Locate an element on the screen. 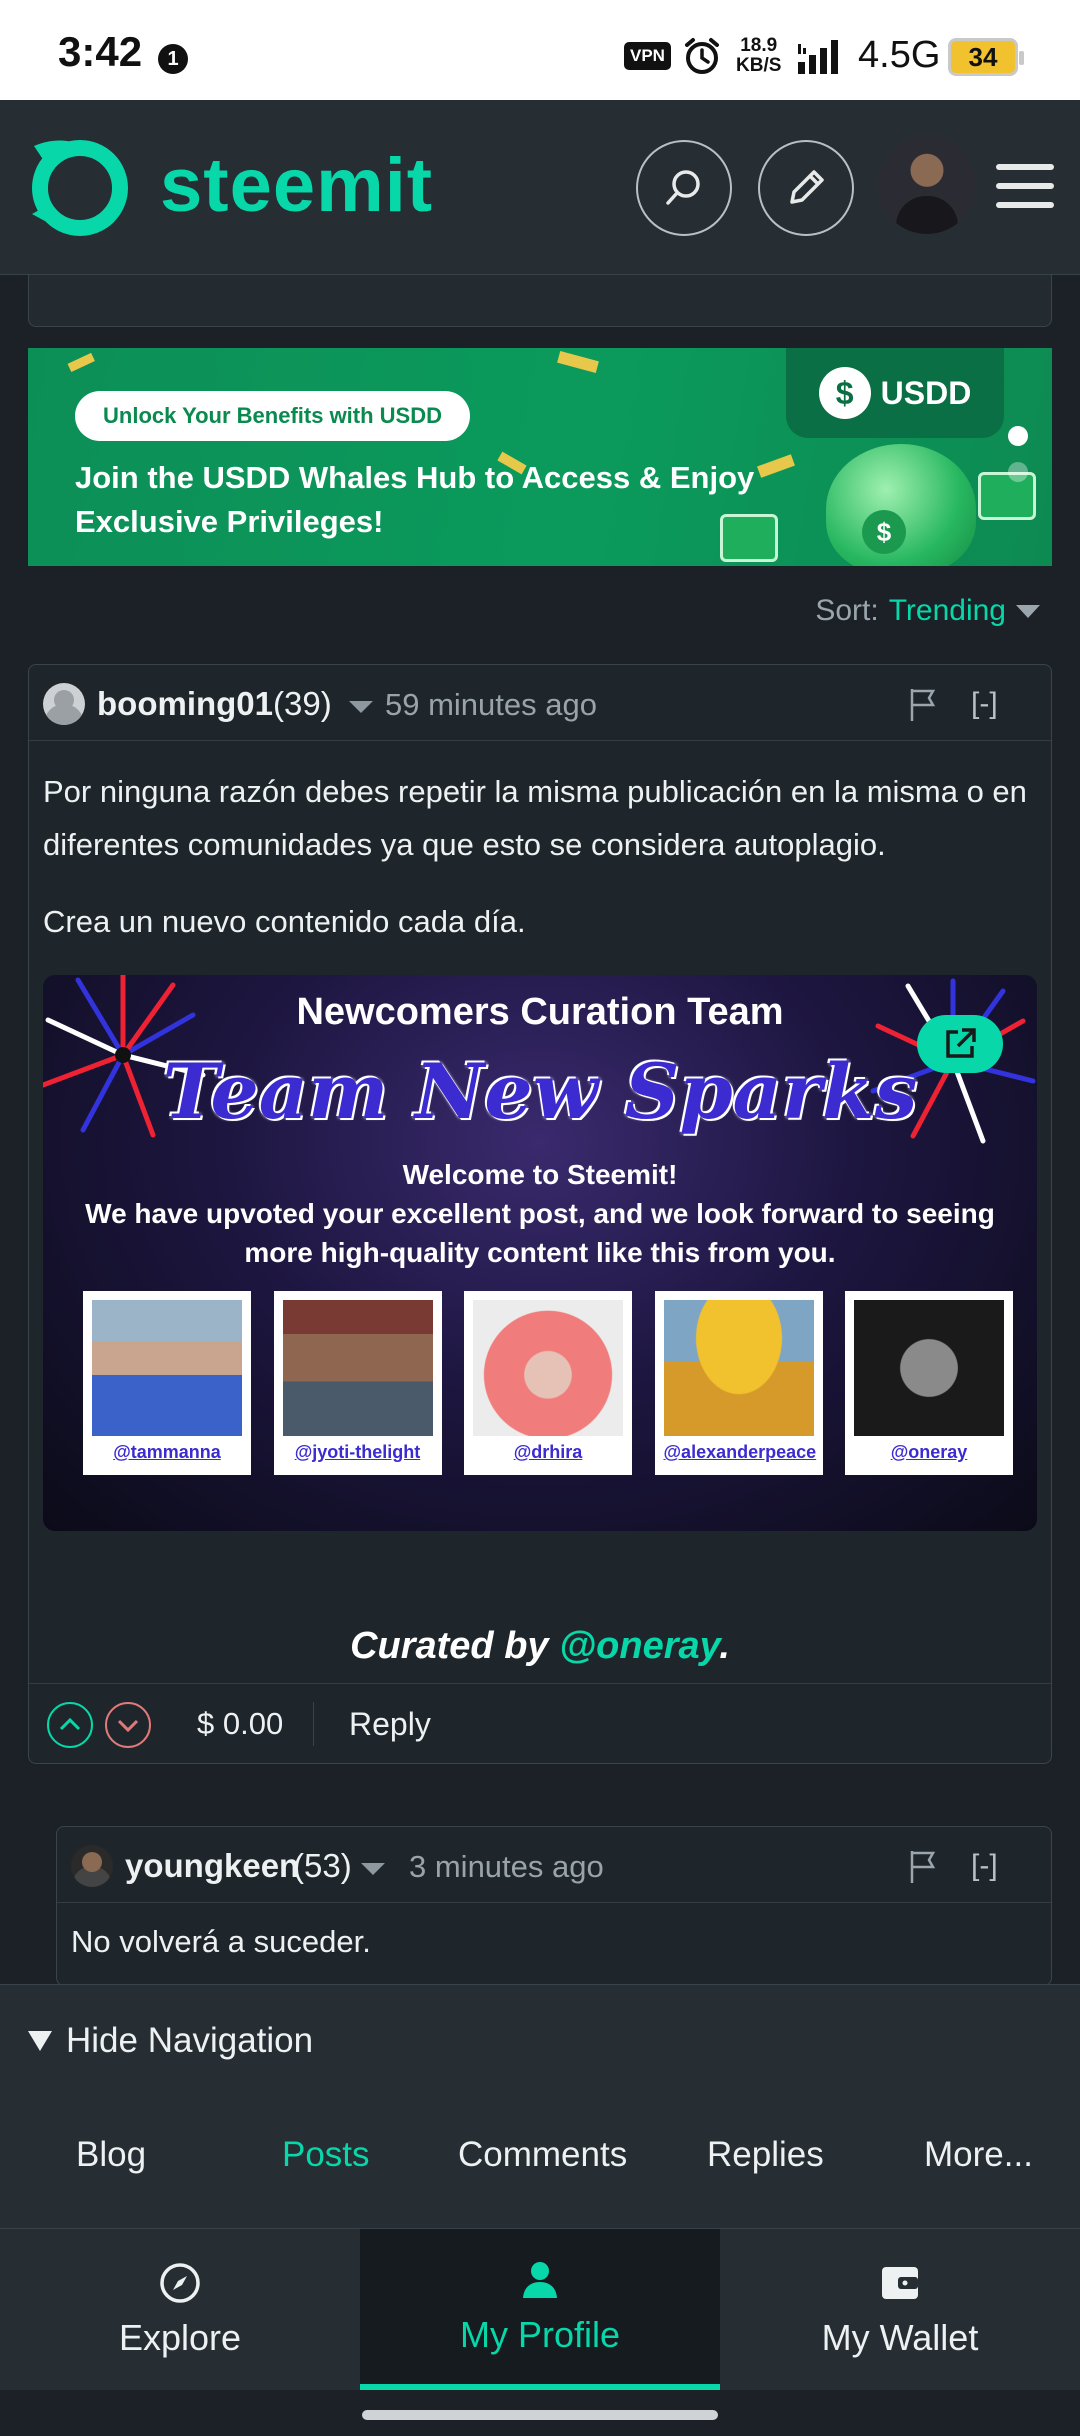 This screenshot has height=2436, width=1080. network-type: 4.5G is located at coordinates (899, 55).